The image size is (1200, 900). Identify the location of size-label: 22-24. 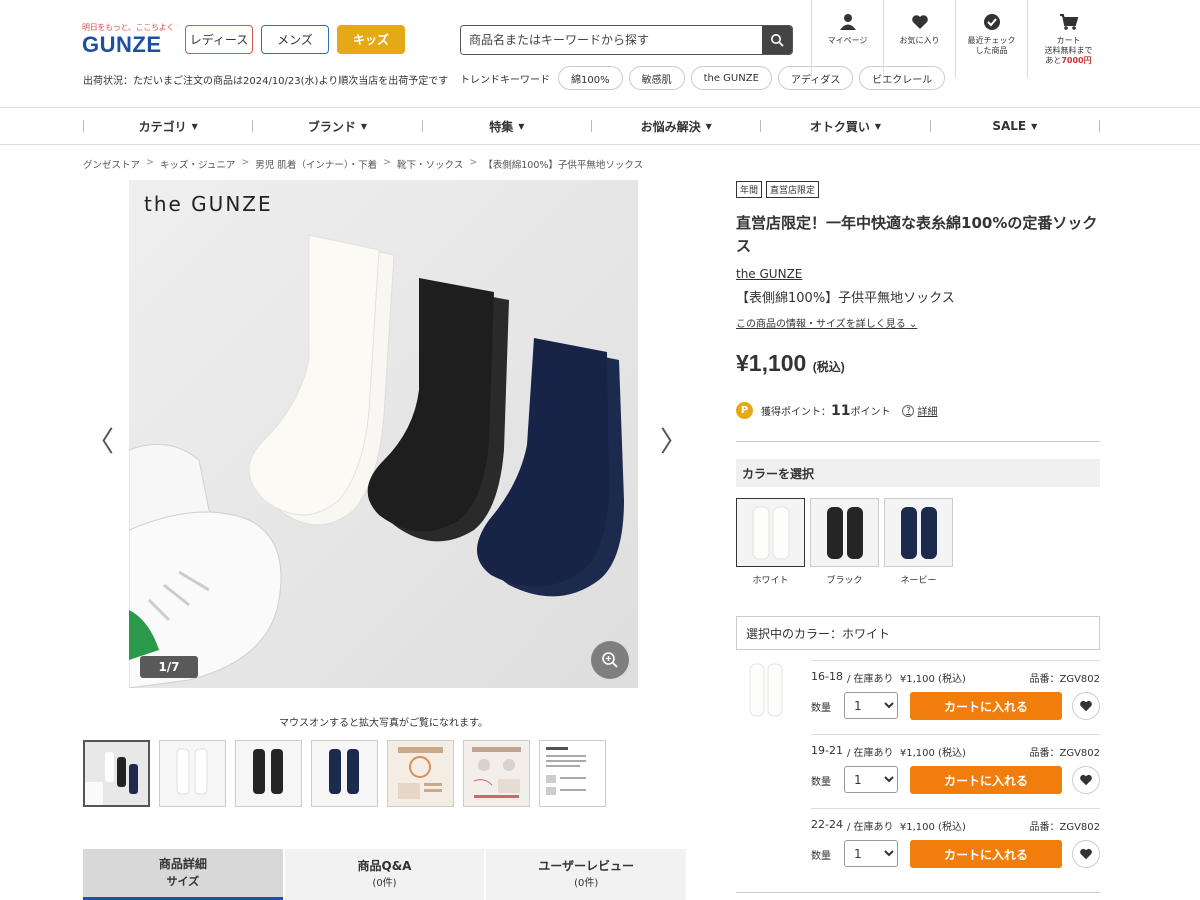
(827, 824).